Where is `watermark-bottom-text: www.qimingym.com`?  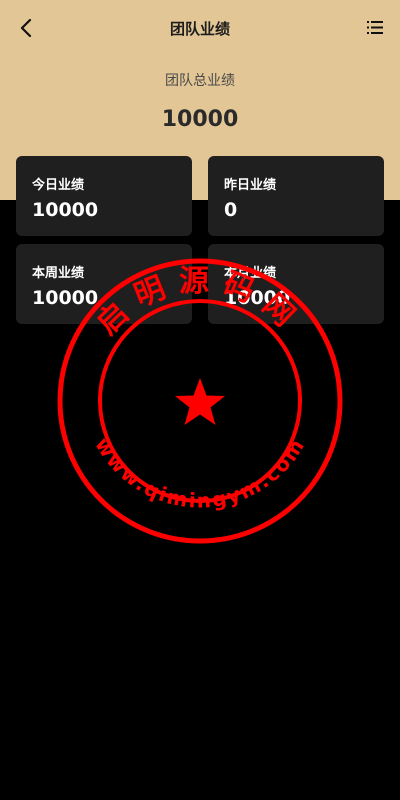
watermark-bottom-text: www.qimingym.com is located at coordinates (200, 473).